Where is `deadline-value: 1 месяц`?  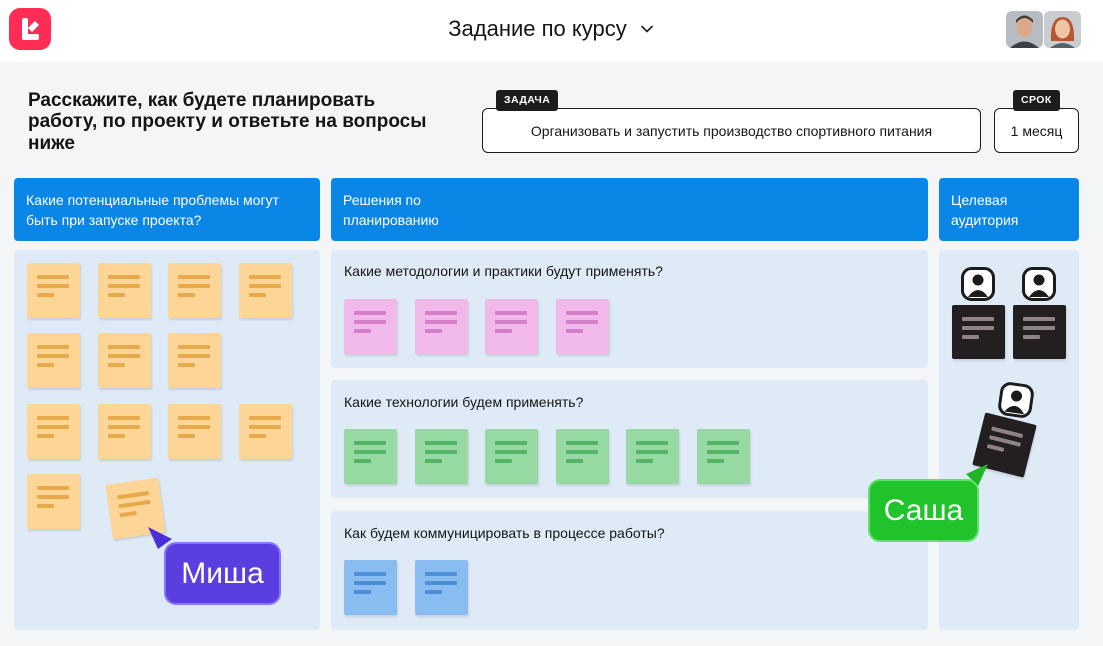
deadline-value: 1 месяц is located at coordinates (1036, 130).